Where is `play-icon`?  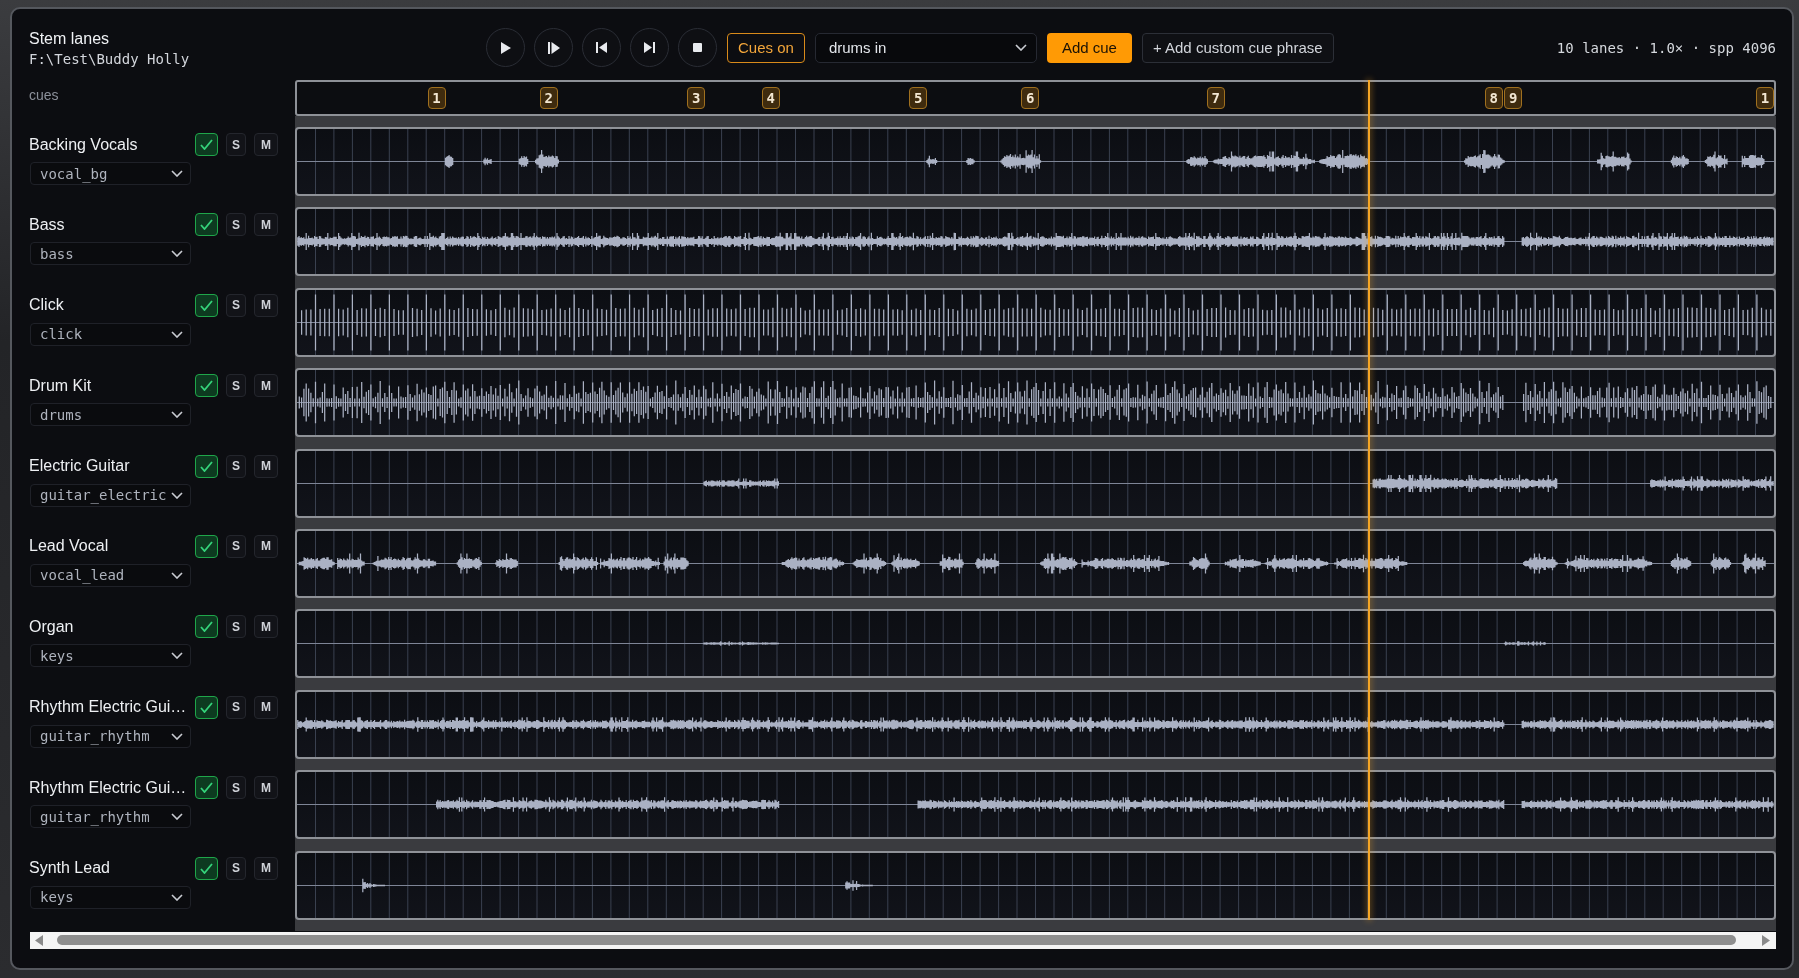
play-icon is located at coordinates (505, 47).